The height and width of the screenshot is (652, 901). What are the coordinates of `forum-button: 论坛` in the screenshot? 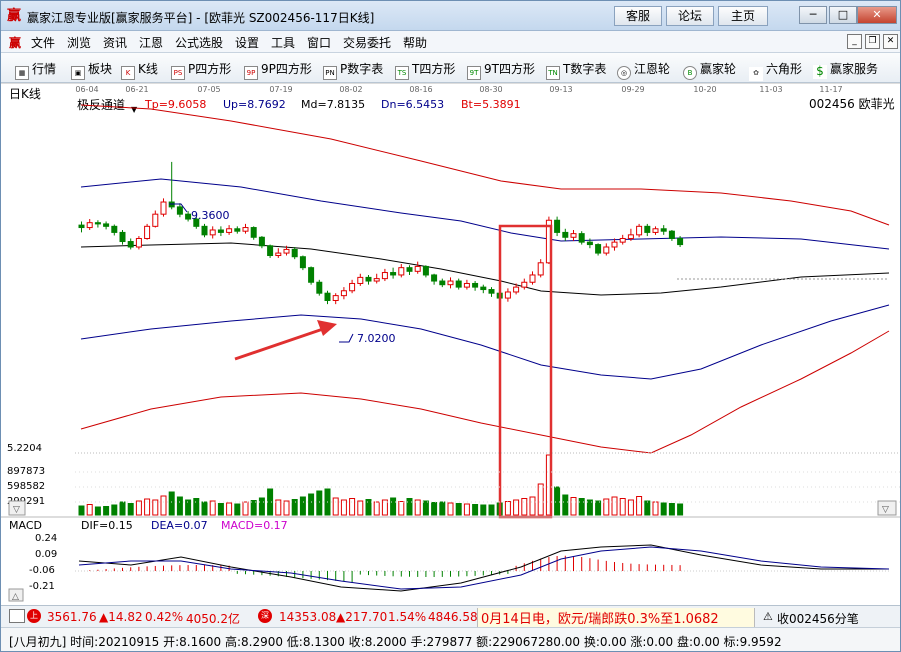 It's located at (690, 16).